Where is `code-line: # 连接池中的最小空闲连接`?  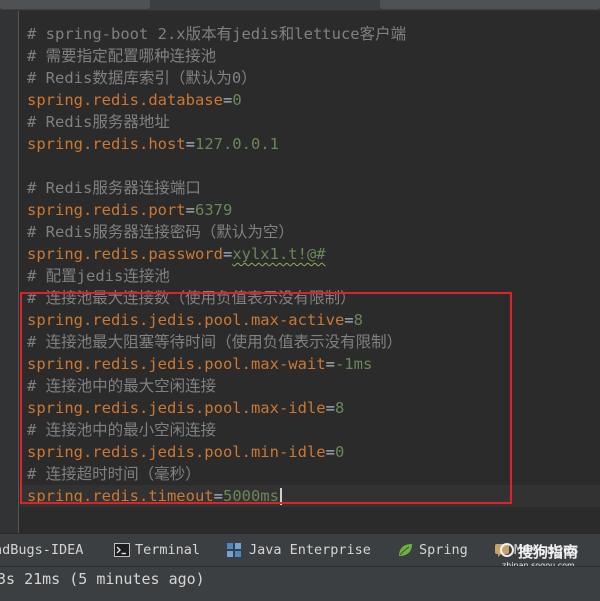 code-line: # 连接池中的最小空闲连接 is located at coordinates (121, 430).